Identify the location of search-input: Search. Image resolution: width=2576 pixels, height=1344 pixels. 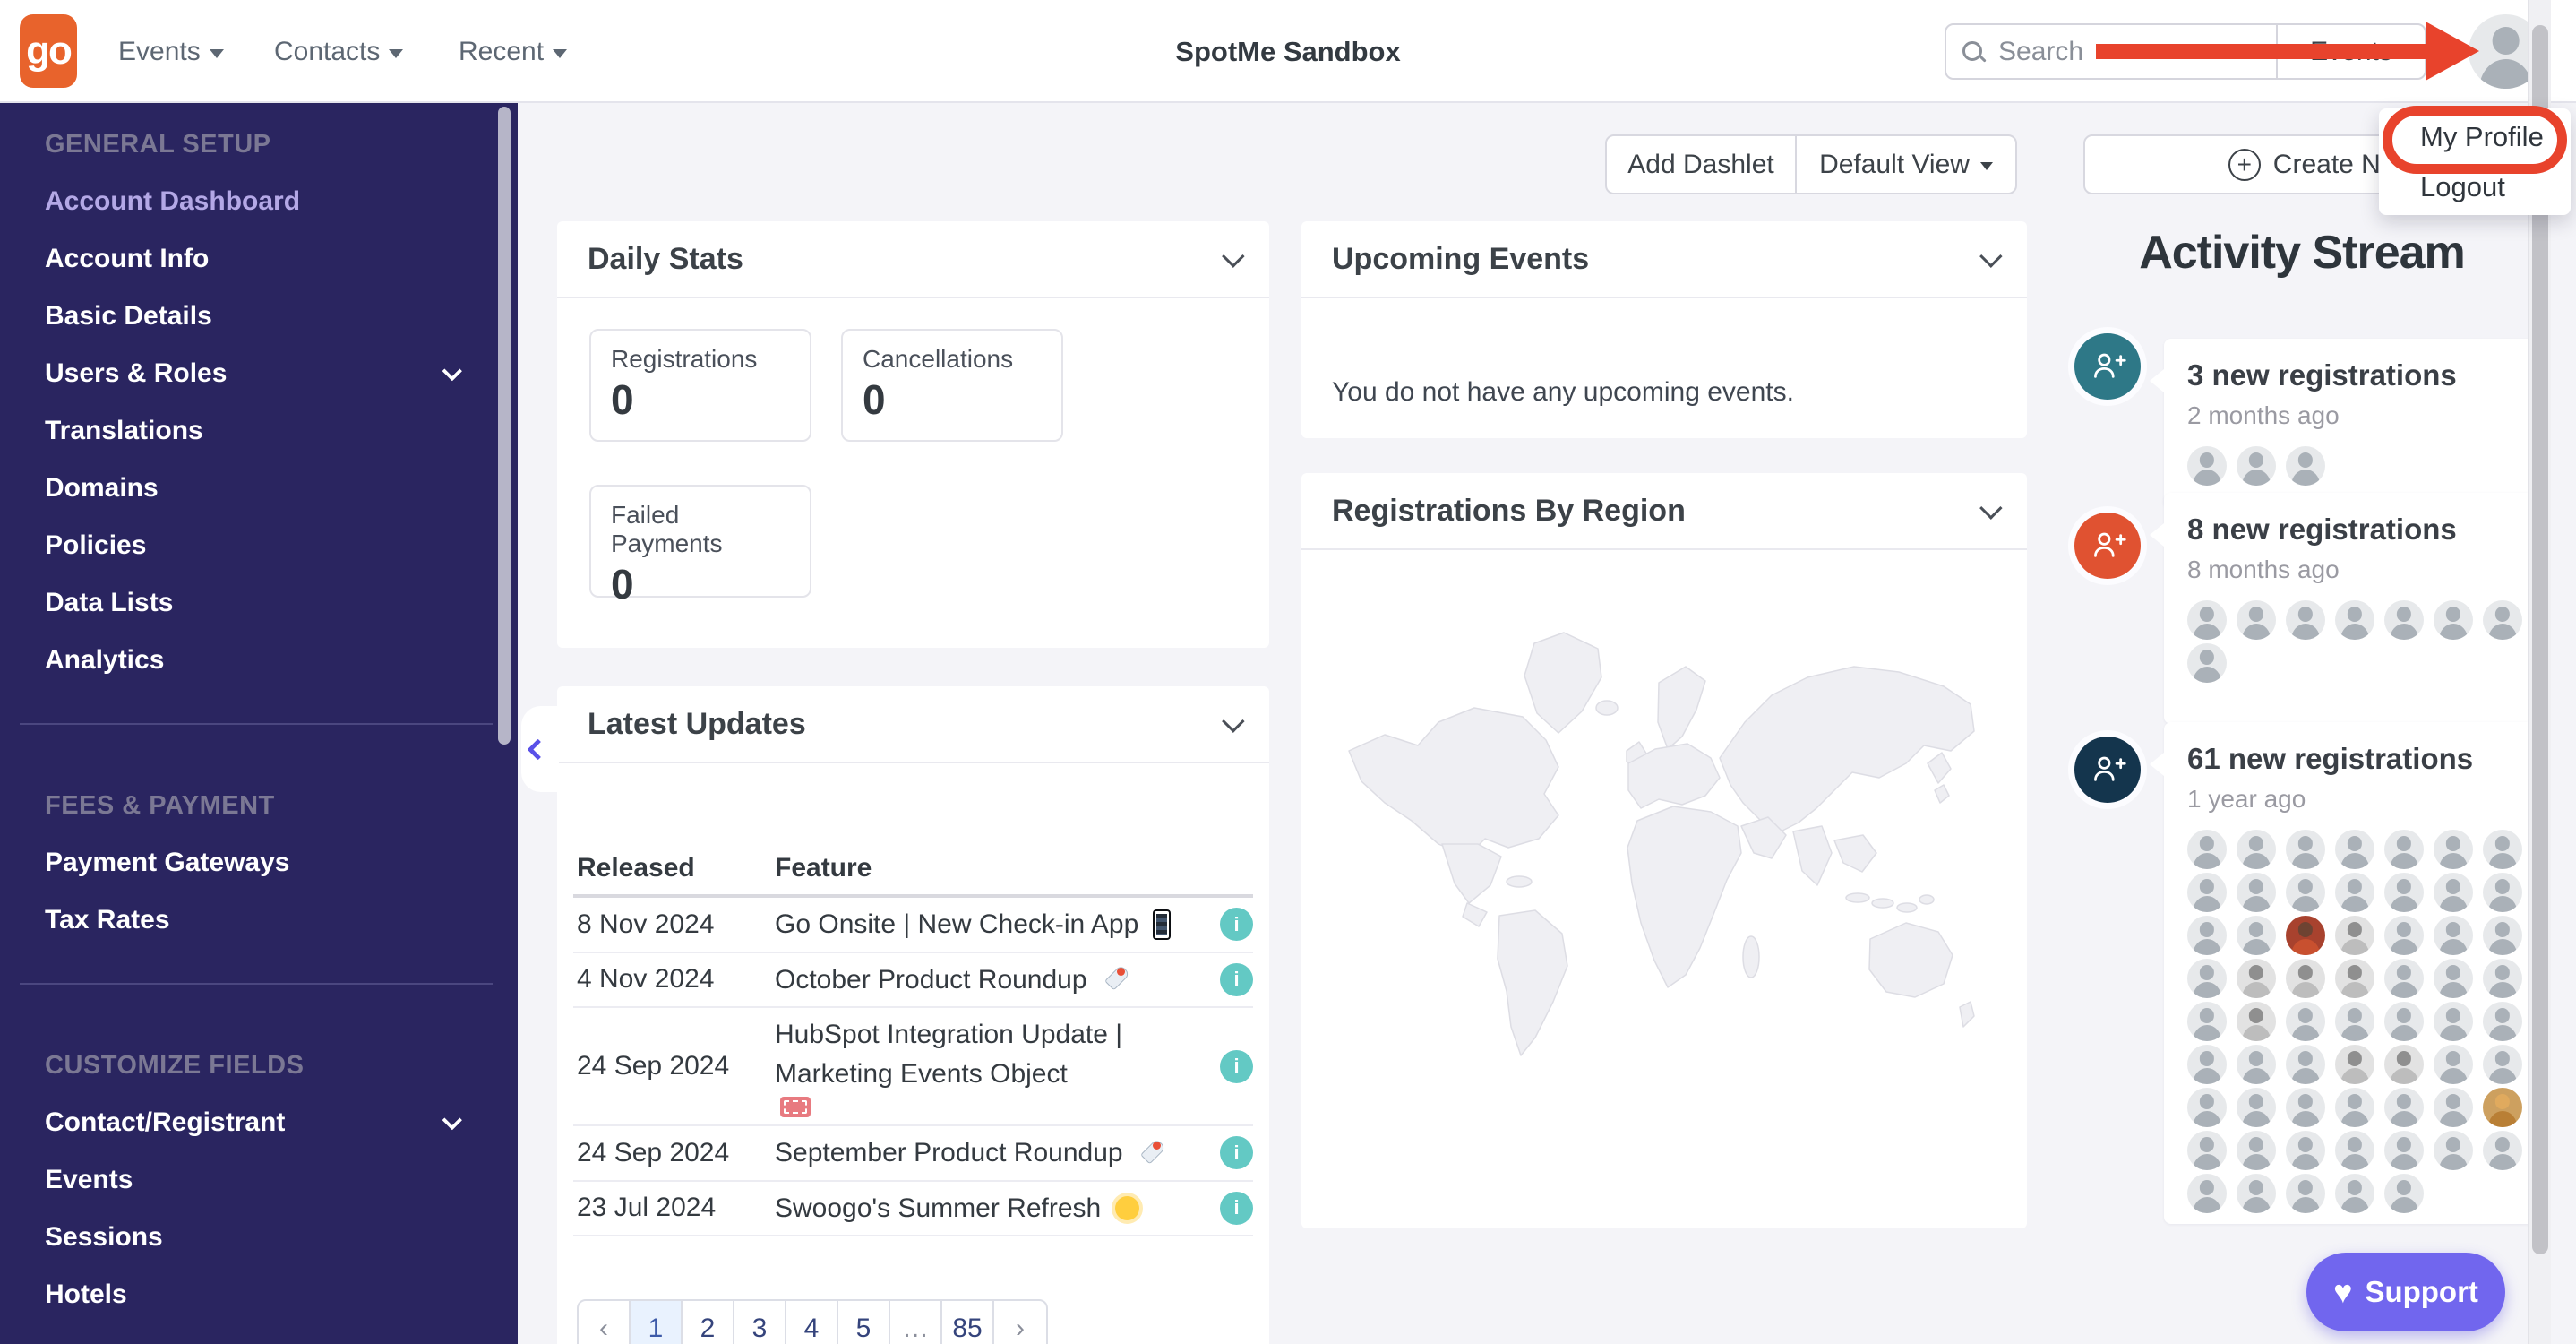
(2111, 52).